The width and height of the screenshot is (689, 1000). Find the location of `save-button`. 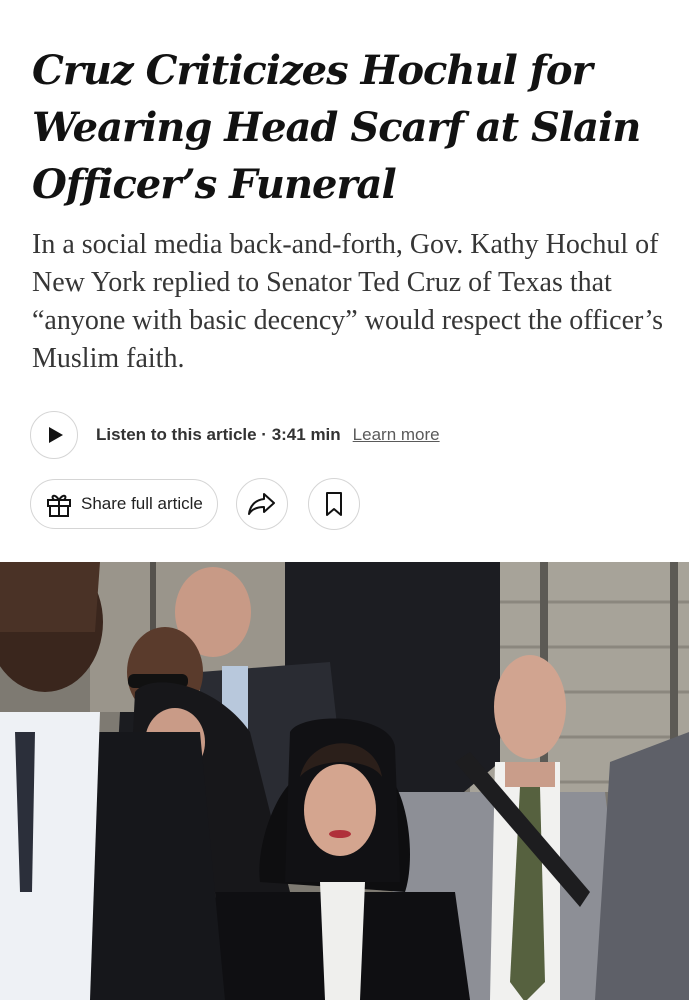

save-button is located at coordinates (333, 504).